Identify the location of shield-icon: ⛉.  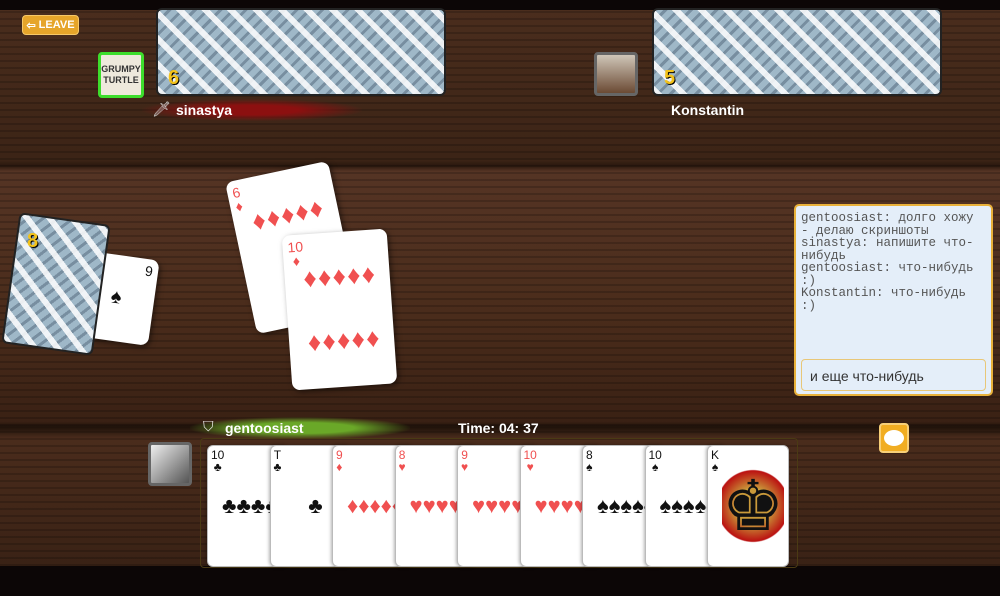
(208, 426).